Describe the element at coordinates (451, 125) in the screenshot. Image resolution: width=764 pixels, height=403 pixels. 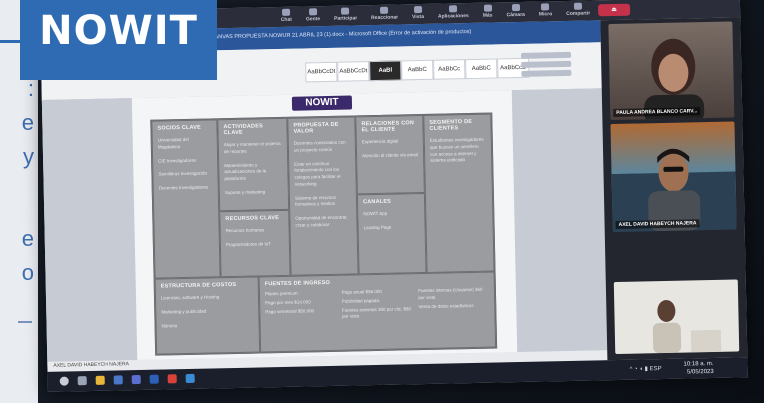
I see `canvas-cell-title: SEGMENTO DE CLIENTES` at that location.